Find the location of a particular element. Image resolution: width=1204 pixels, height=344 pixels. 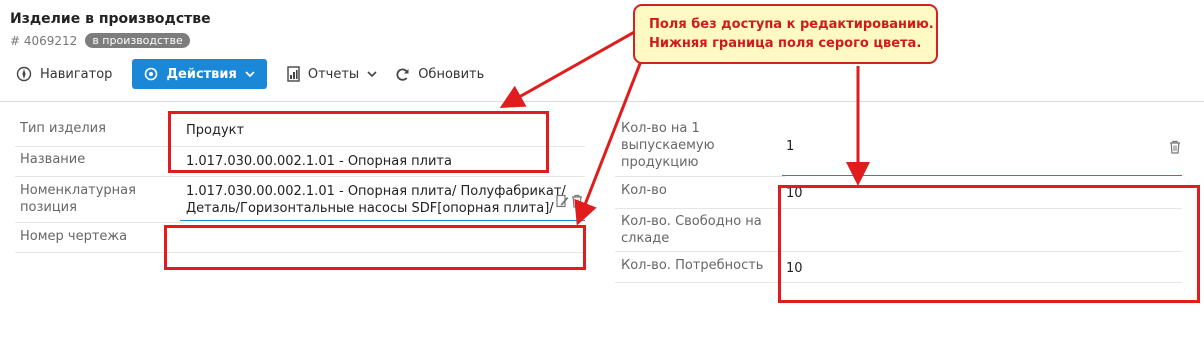

annotation-line2: Нижняя граница поля серого цвета. is located at coordinates (785, 43).